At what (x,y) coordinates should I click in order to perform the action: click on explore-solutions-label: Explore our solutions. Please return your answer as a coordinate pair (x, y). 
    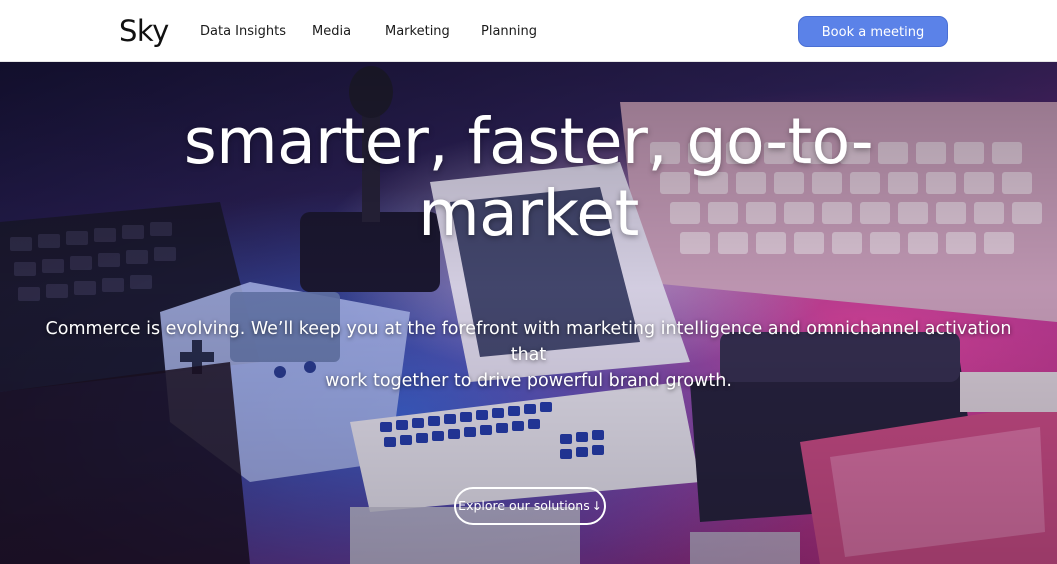
    Looking at the image, I should click on (524, 505).